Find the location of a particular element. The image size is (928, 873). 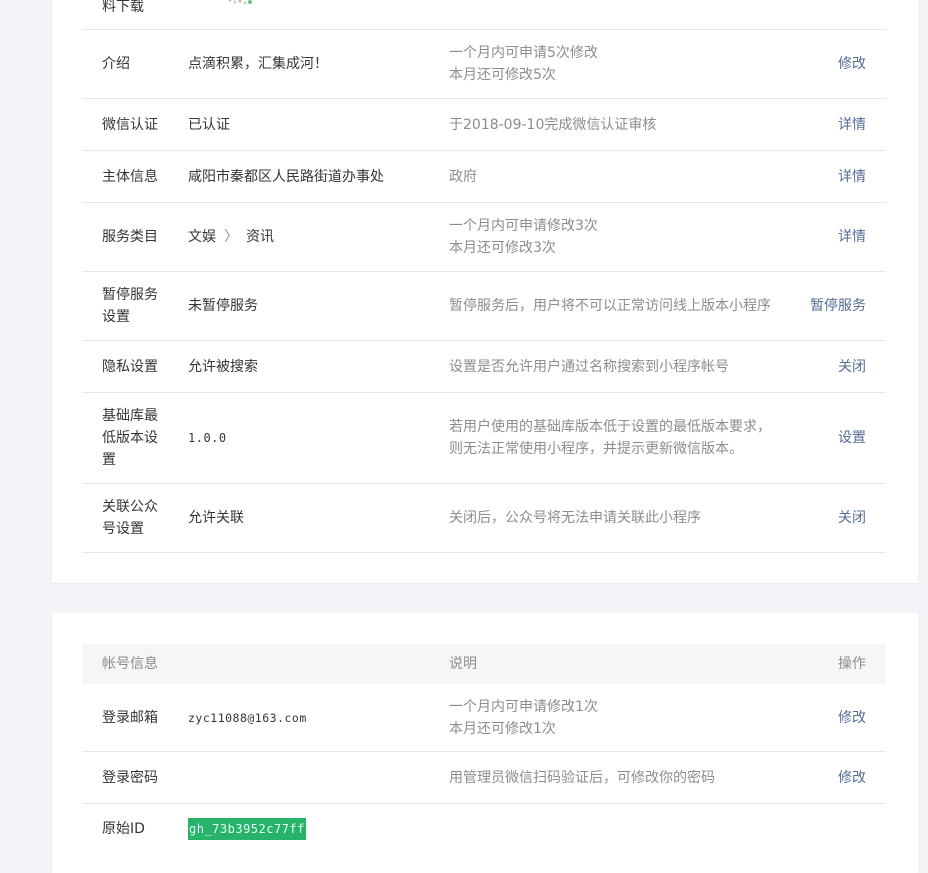

header-action: 操作 is located at coordinates (852, 664).